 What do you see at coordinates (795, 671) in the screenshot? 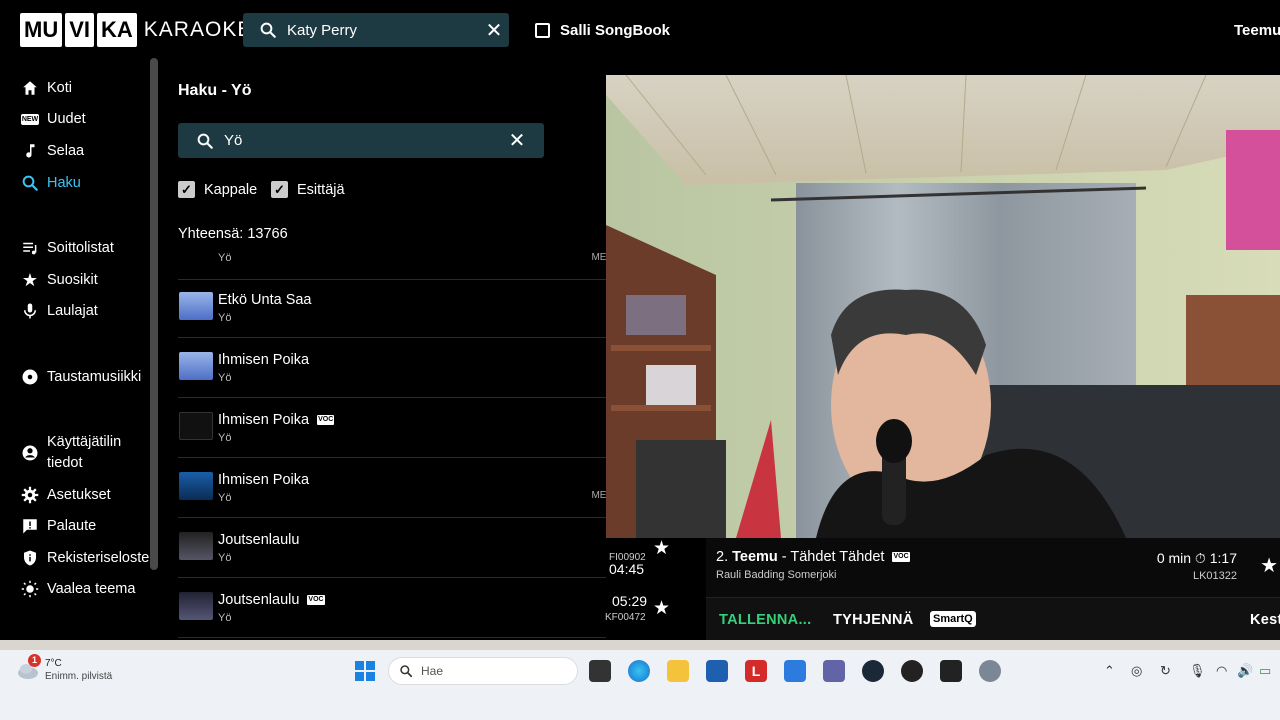
I see `outlook-icon` at bounding box center [795, 671].